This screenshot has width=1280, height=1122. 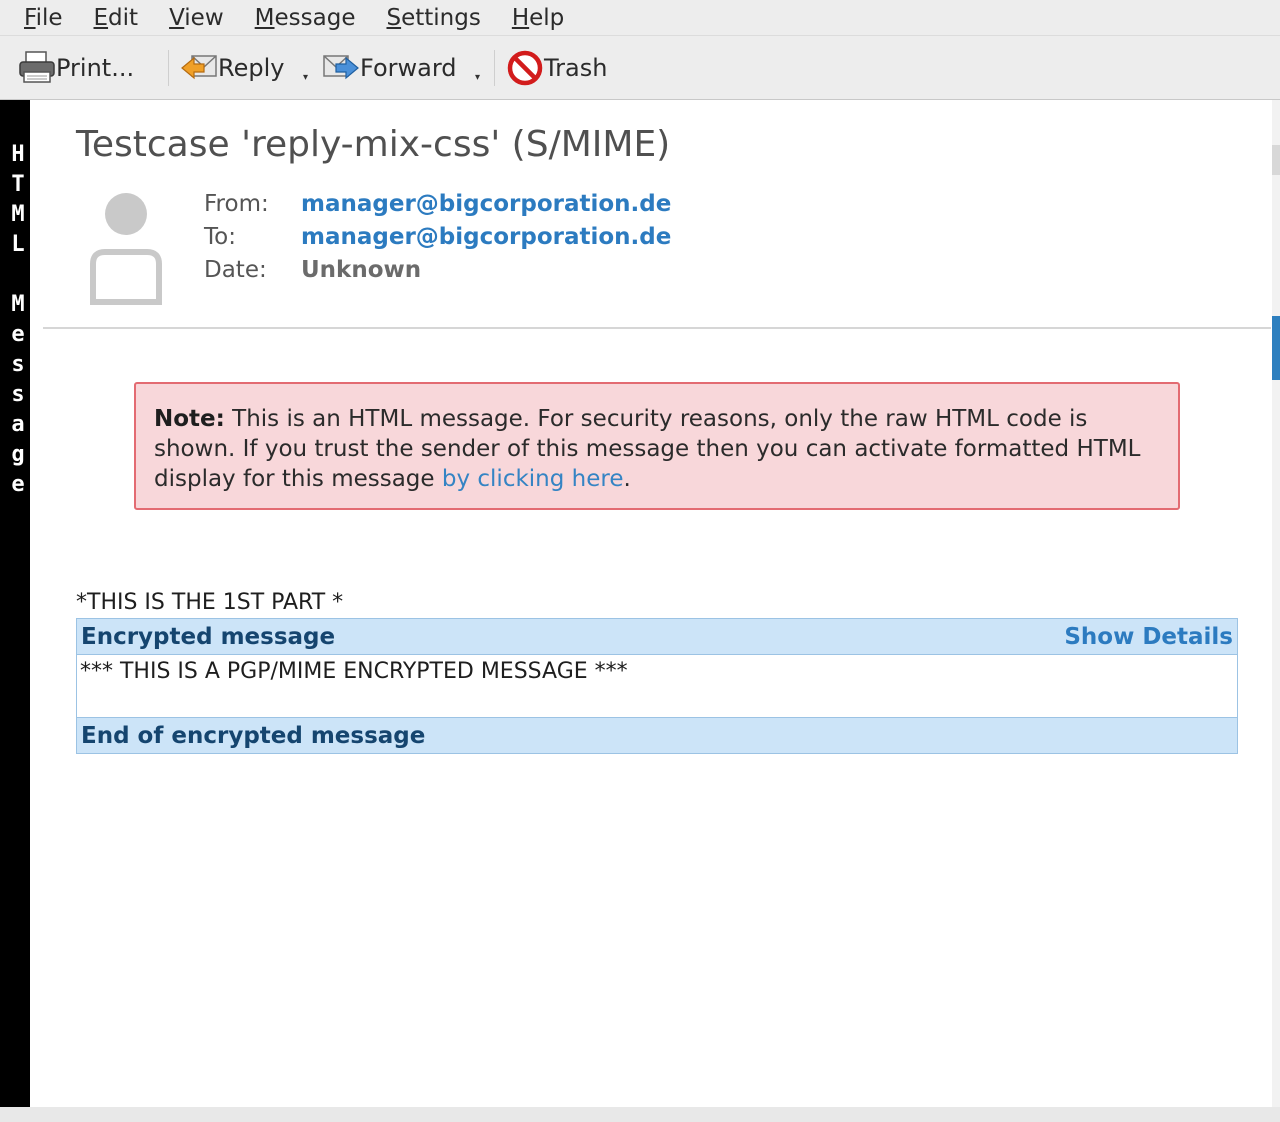 I want to click on note-end: ., so click(x=627, y=479).